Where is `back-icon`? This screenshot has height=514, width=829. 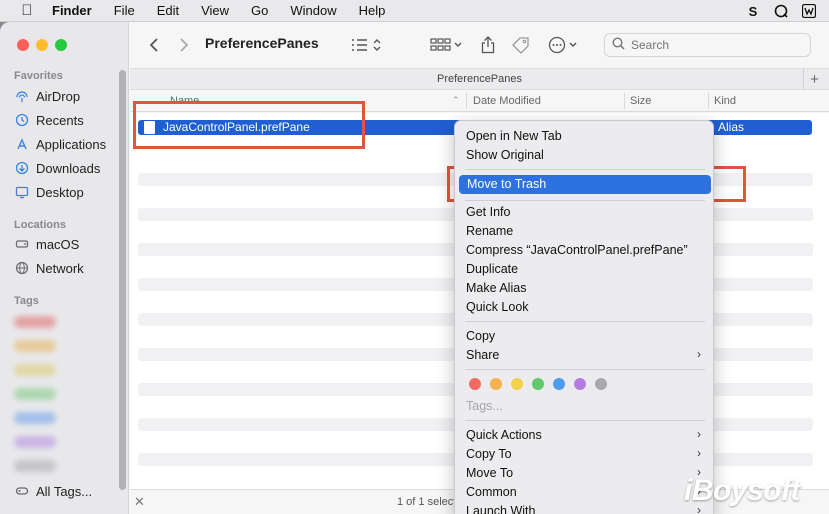
back-icon is located at coordinates (154, 45).